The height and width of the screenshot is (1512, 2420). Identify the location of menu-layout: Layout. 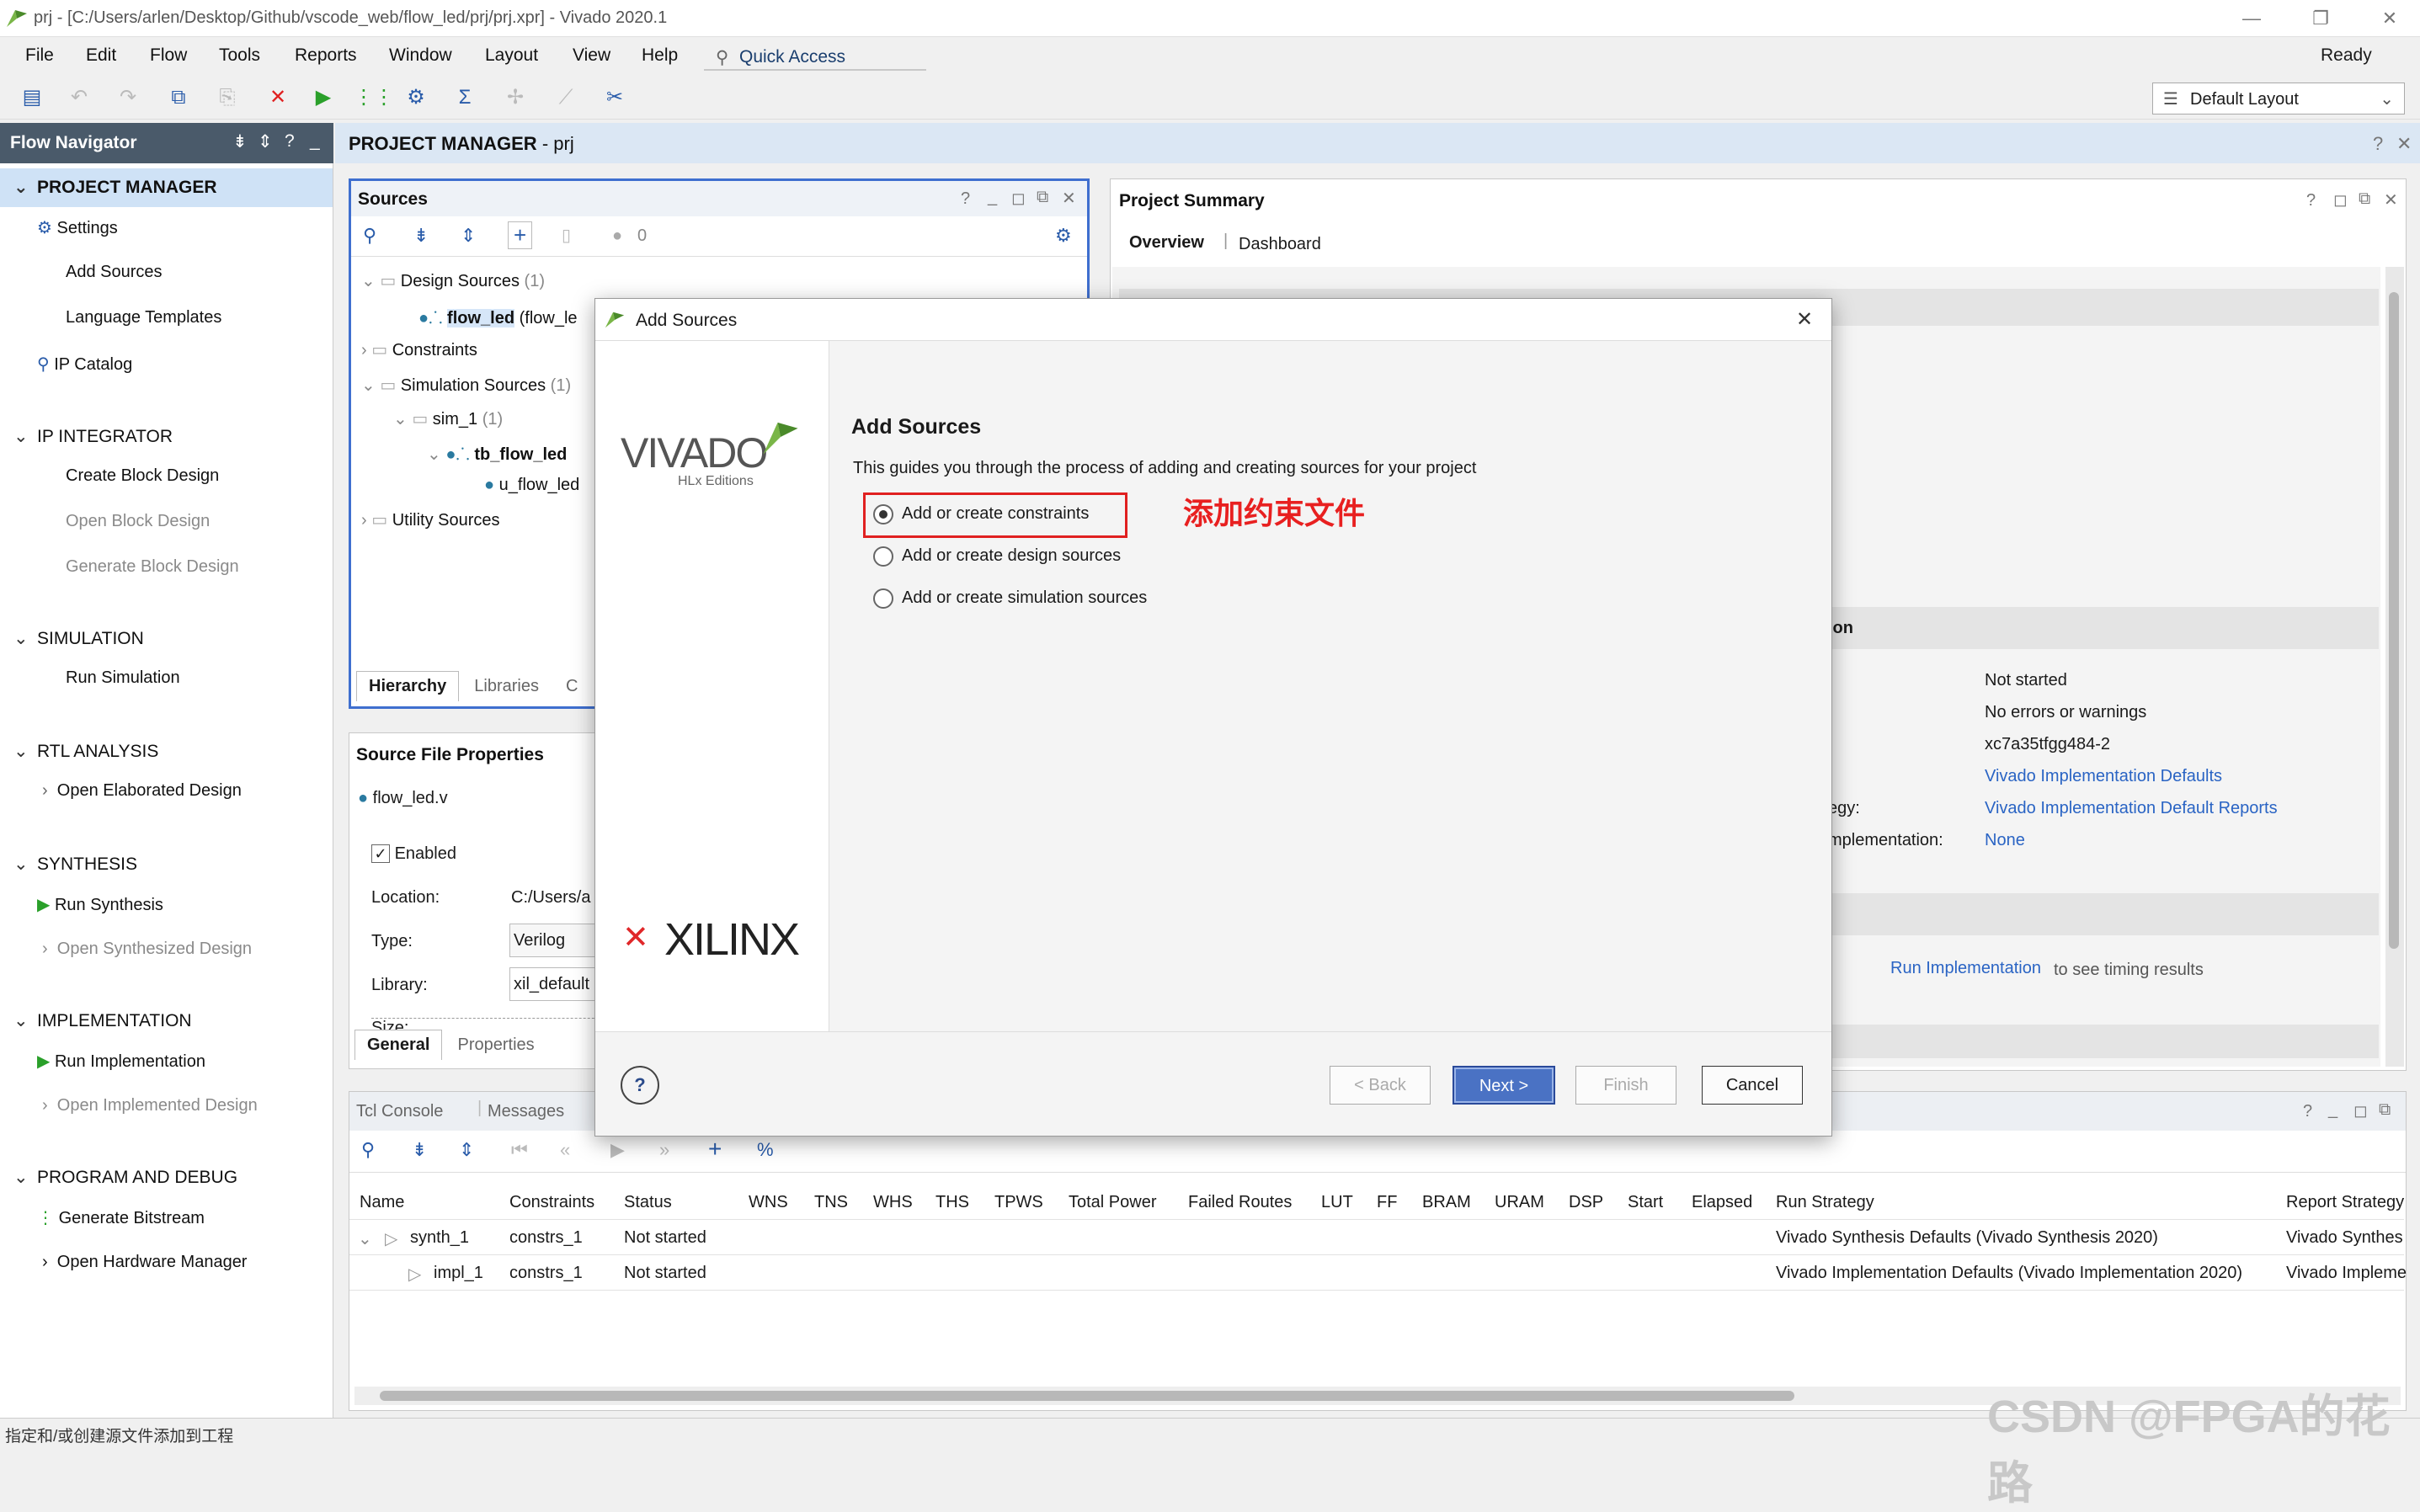
(512, 56).